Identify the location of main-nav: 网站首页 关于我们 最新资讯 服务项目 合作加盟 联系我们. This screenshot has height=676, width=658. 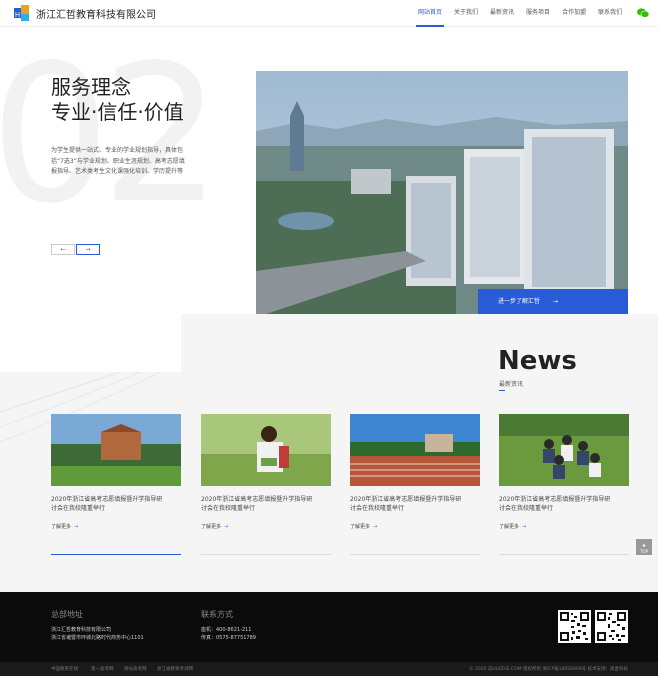
(520, 13).